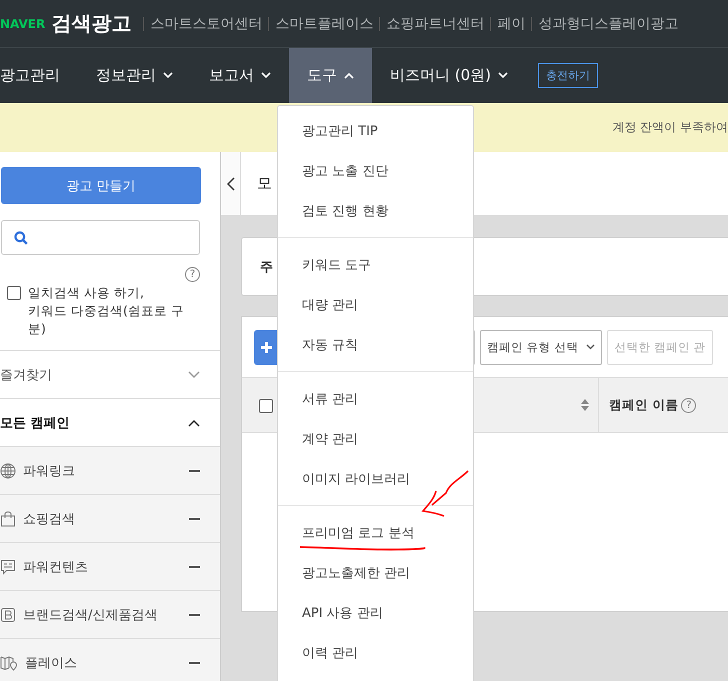 Image resolution: width=728 pixels, height=681 pixels. What do you see at coordinates (330, 75) in the screenshot?
I see `nav-menu-item: 도구` at bounding box center [330, 75].